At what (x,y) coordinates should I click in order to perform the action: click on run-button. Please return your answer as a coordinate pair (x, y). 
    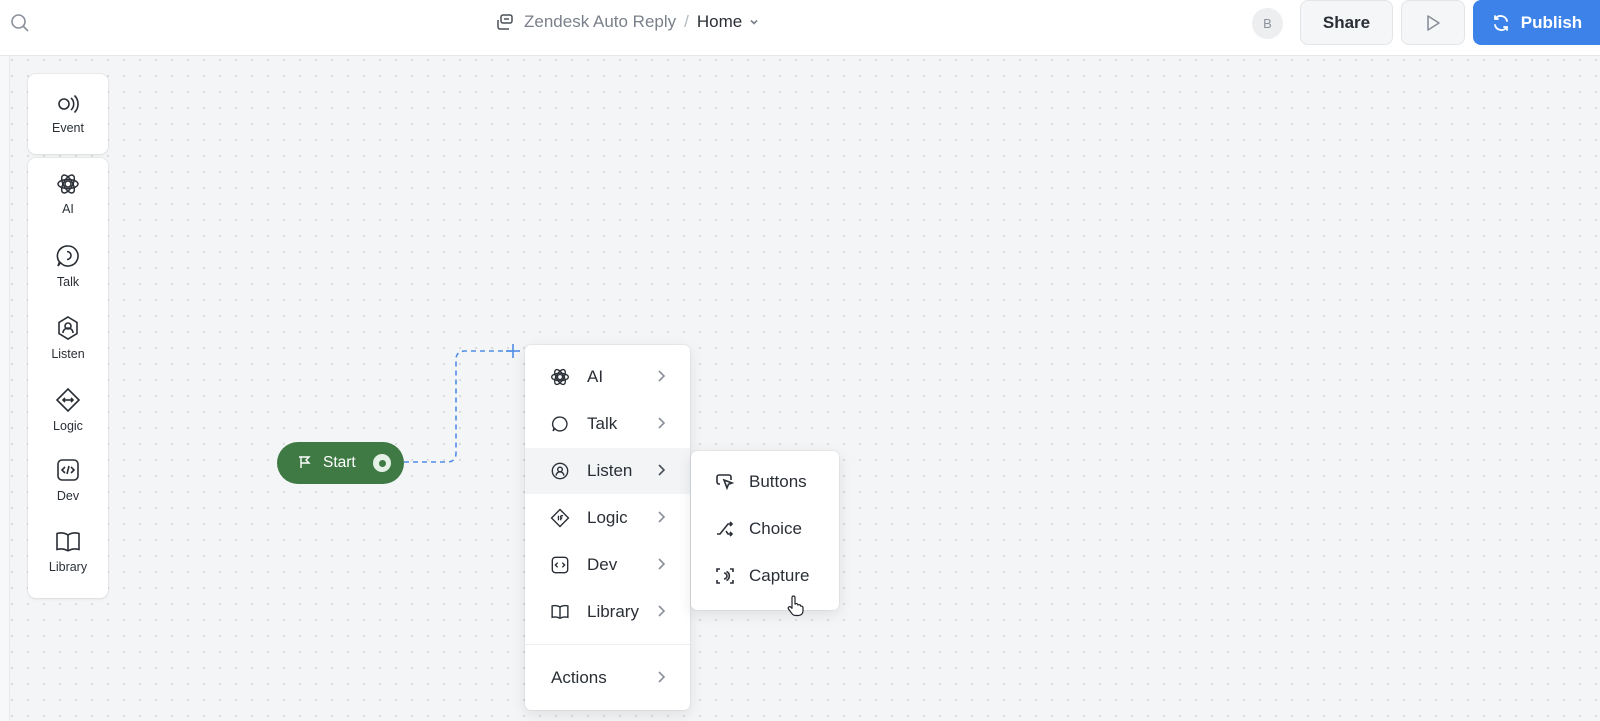
    Looking at the image, I should click on (1433, 22).